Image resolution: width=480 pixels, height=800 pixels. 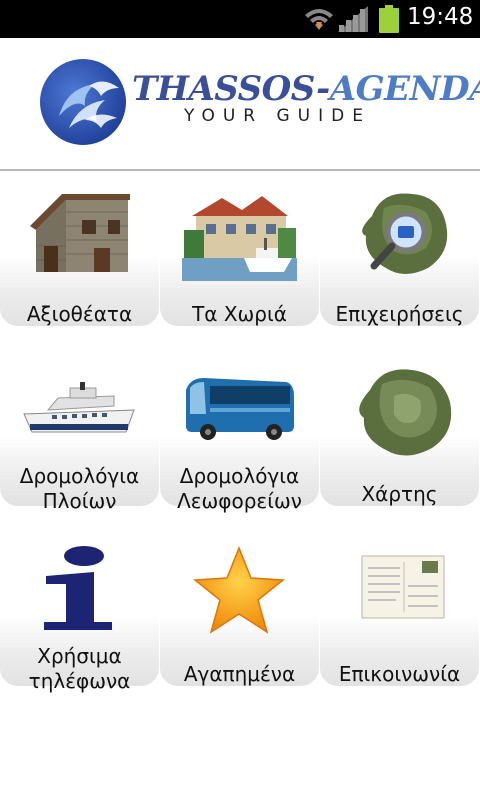 I want to click on info-icon, so click(x=78, y=588).